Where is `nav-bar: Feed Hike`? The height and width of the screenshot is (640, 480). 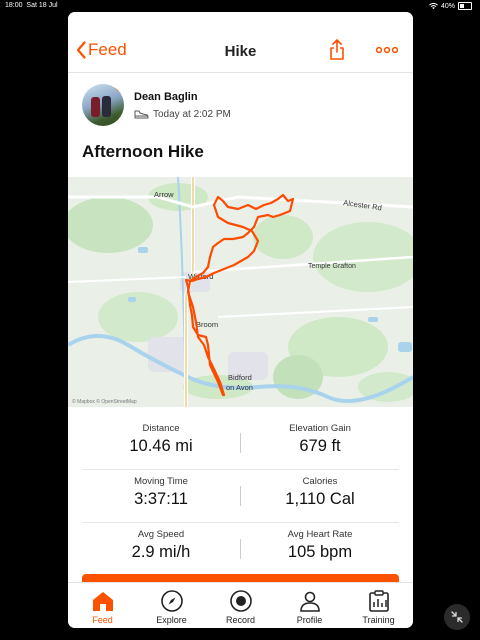 nav-bar: Feed Hike is located at coordinates (240, 42).